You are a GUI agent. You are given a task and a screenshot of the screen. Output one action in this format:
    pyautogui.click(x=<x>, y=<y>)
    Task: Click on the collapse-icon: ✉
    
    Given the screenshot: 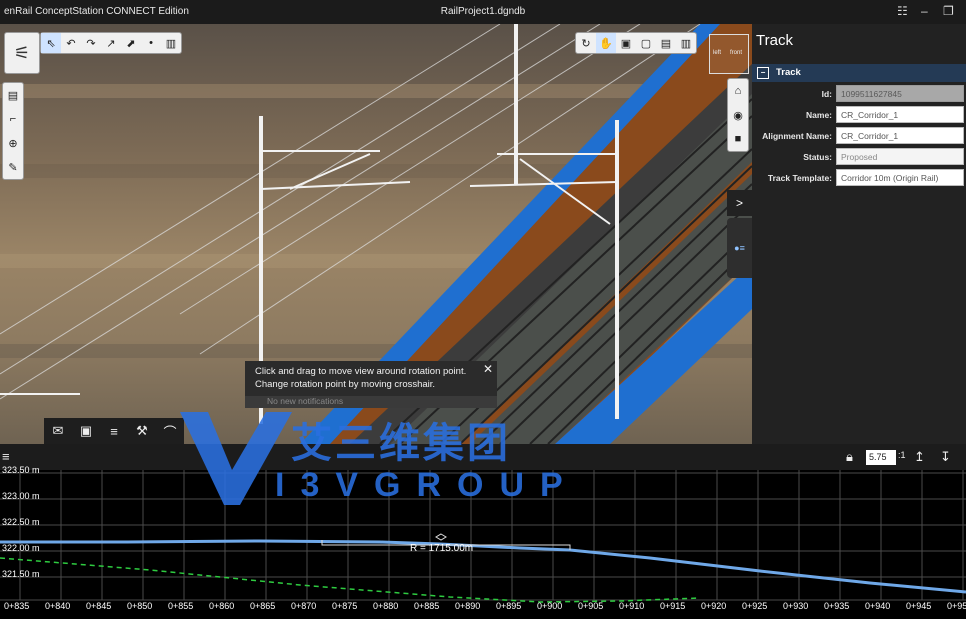 What is the action you would take?
    pyautogui.click(x=58, y=431)
    